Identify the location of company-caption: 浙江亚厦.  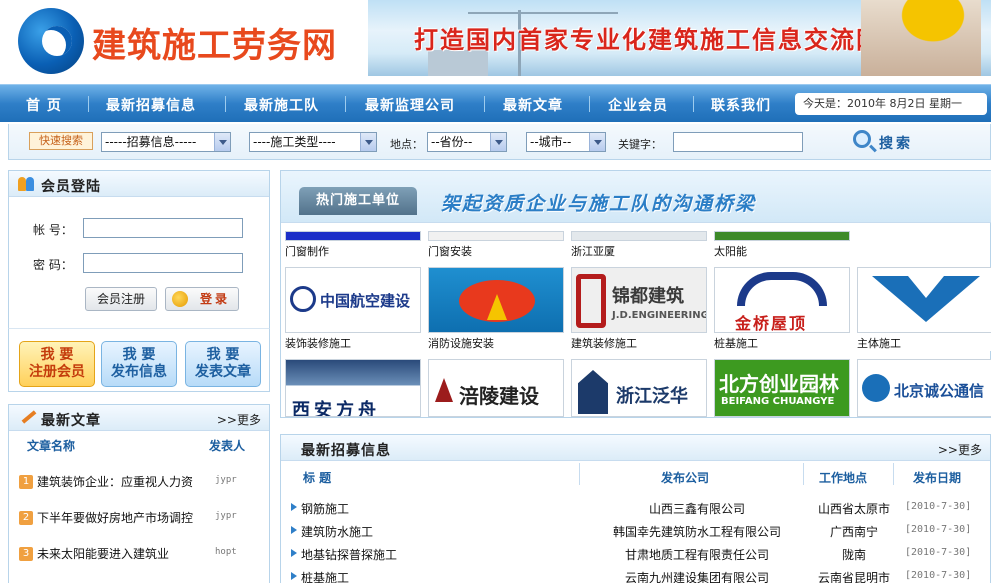
(593, 251).